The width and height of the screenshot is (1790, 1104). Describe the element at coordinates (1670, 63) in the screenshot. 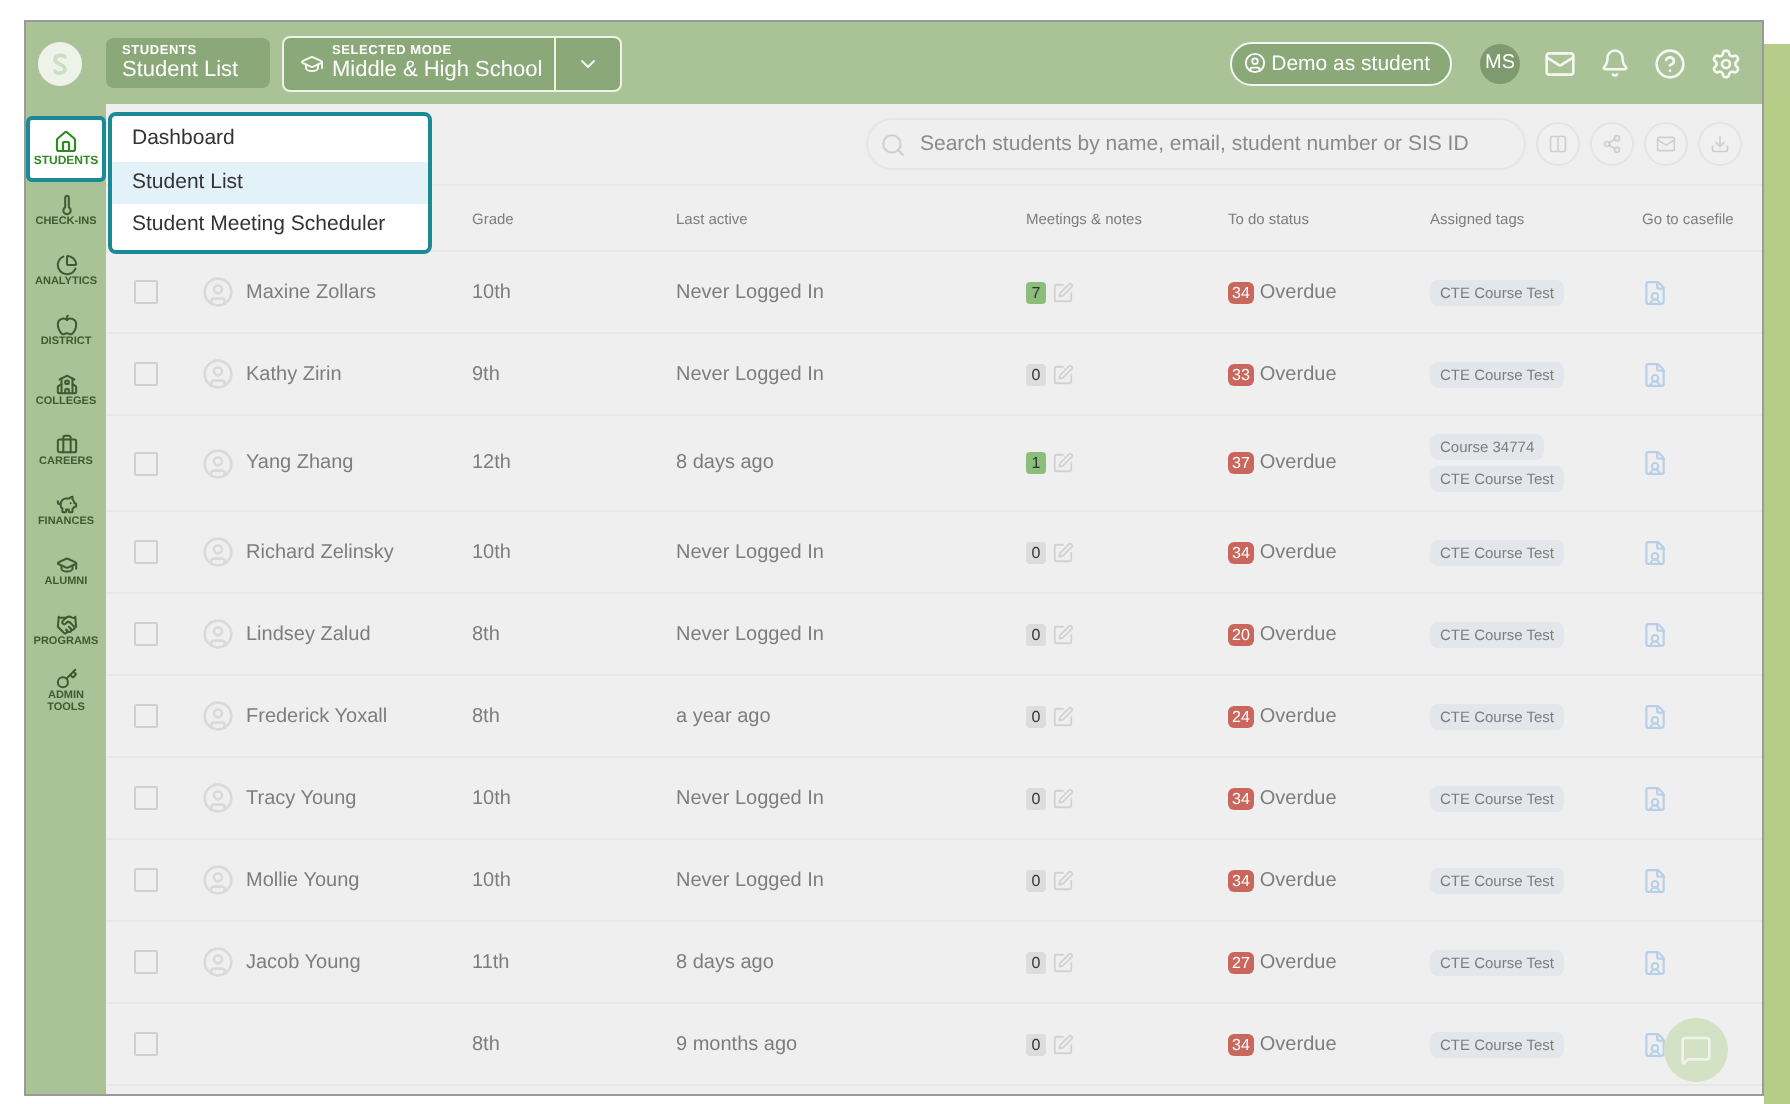

I see `help-icon` at that location.